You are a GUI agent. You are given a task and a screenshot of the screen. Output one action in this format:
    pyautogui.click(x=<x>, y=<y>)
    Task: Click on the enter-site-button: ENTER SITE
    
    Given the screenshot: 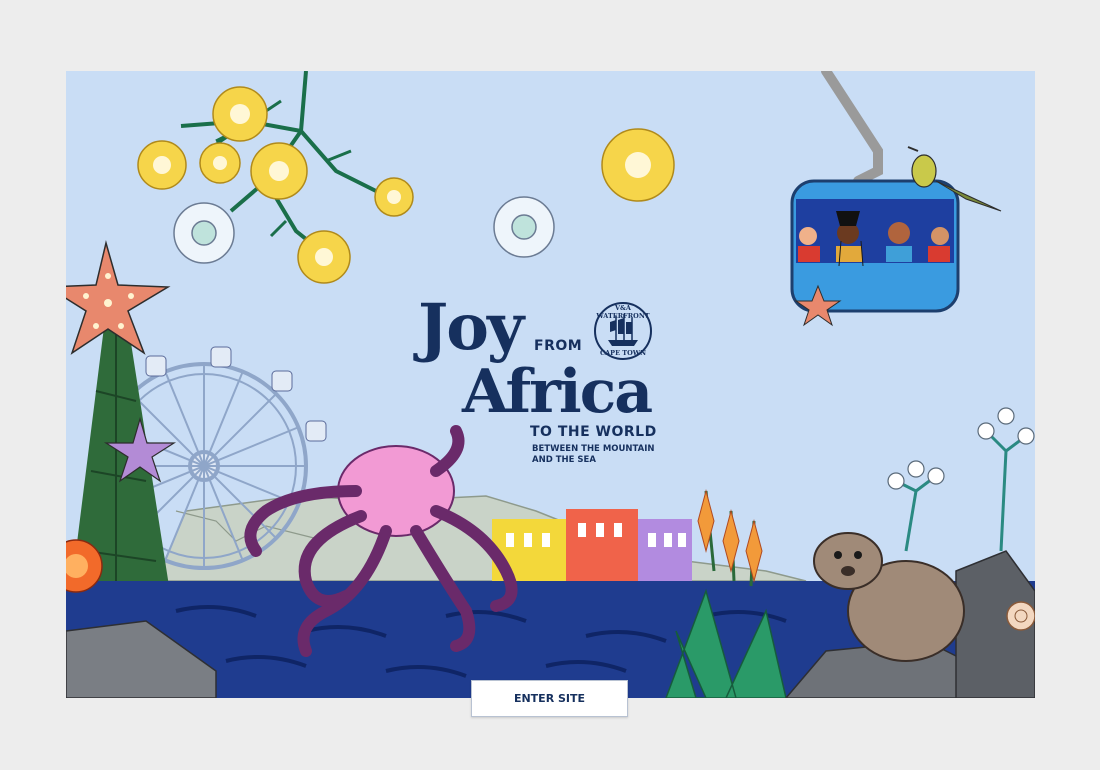 What is the action you would take?
    pyautogui.click(x=549, y=698)
    